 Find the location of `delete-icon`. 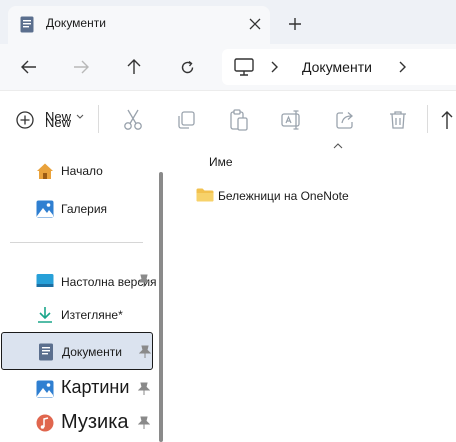

delete-icon is located at coordinates (398, 120).